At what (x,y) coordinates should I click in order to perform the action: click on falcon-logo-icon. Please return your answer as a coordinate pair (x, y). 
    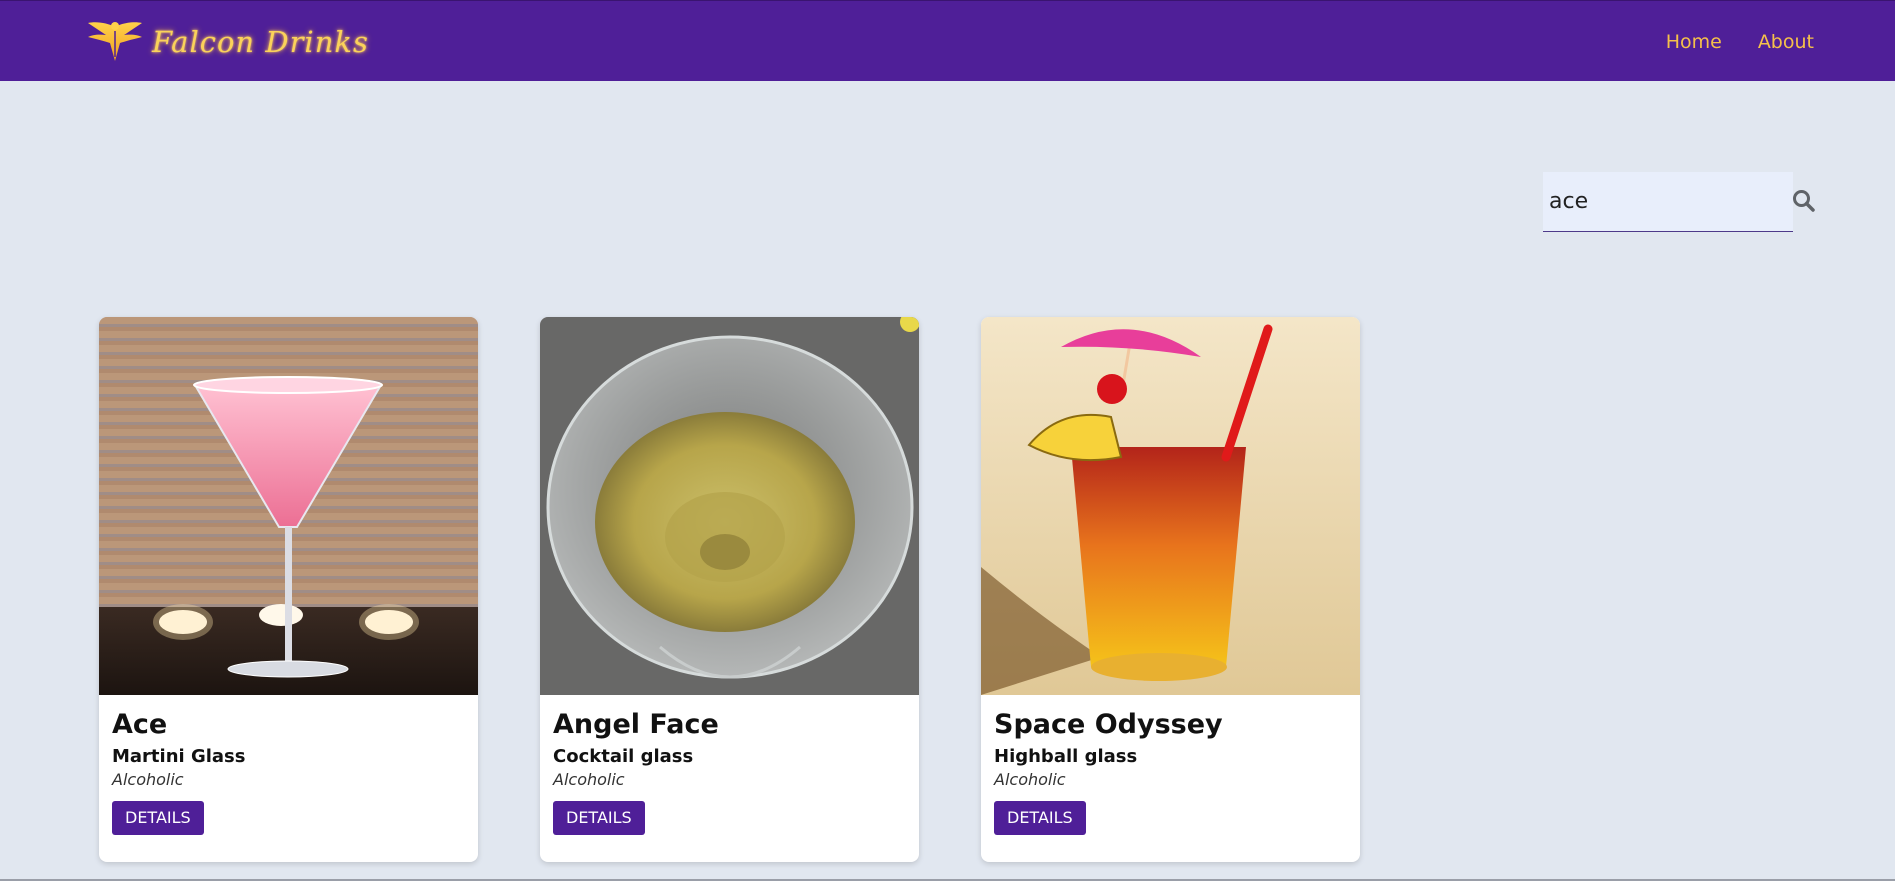
    Looking at the image, I should click on (115, 41).